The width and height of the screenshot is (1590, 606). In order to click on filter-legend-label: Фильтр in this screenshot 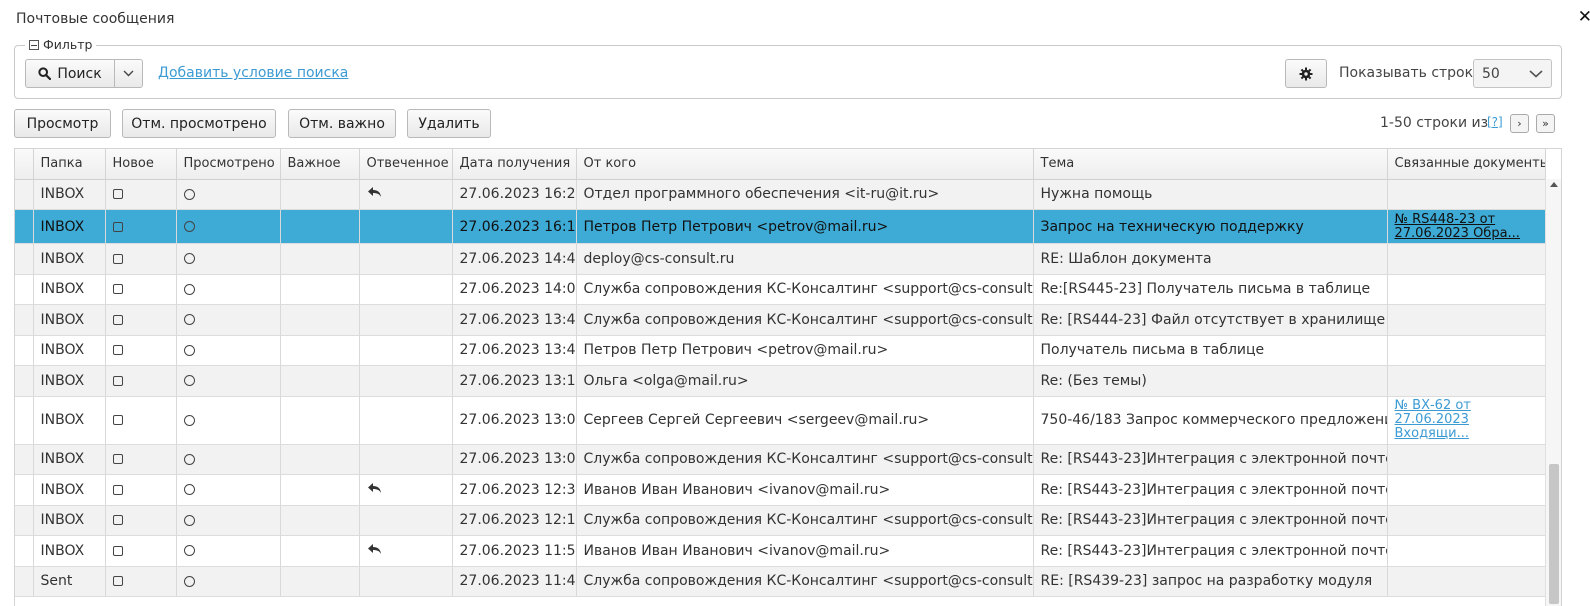, I will do `click(68, 44)`.